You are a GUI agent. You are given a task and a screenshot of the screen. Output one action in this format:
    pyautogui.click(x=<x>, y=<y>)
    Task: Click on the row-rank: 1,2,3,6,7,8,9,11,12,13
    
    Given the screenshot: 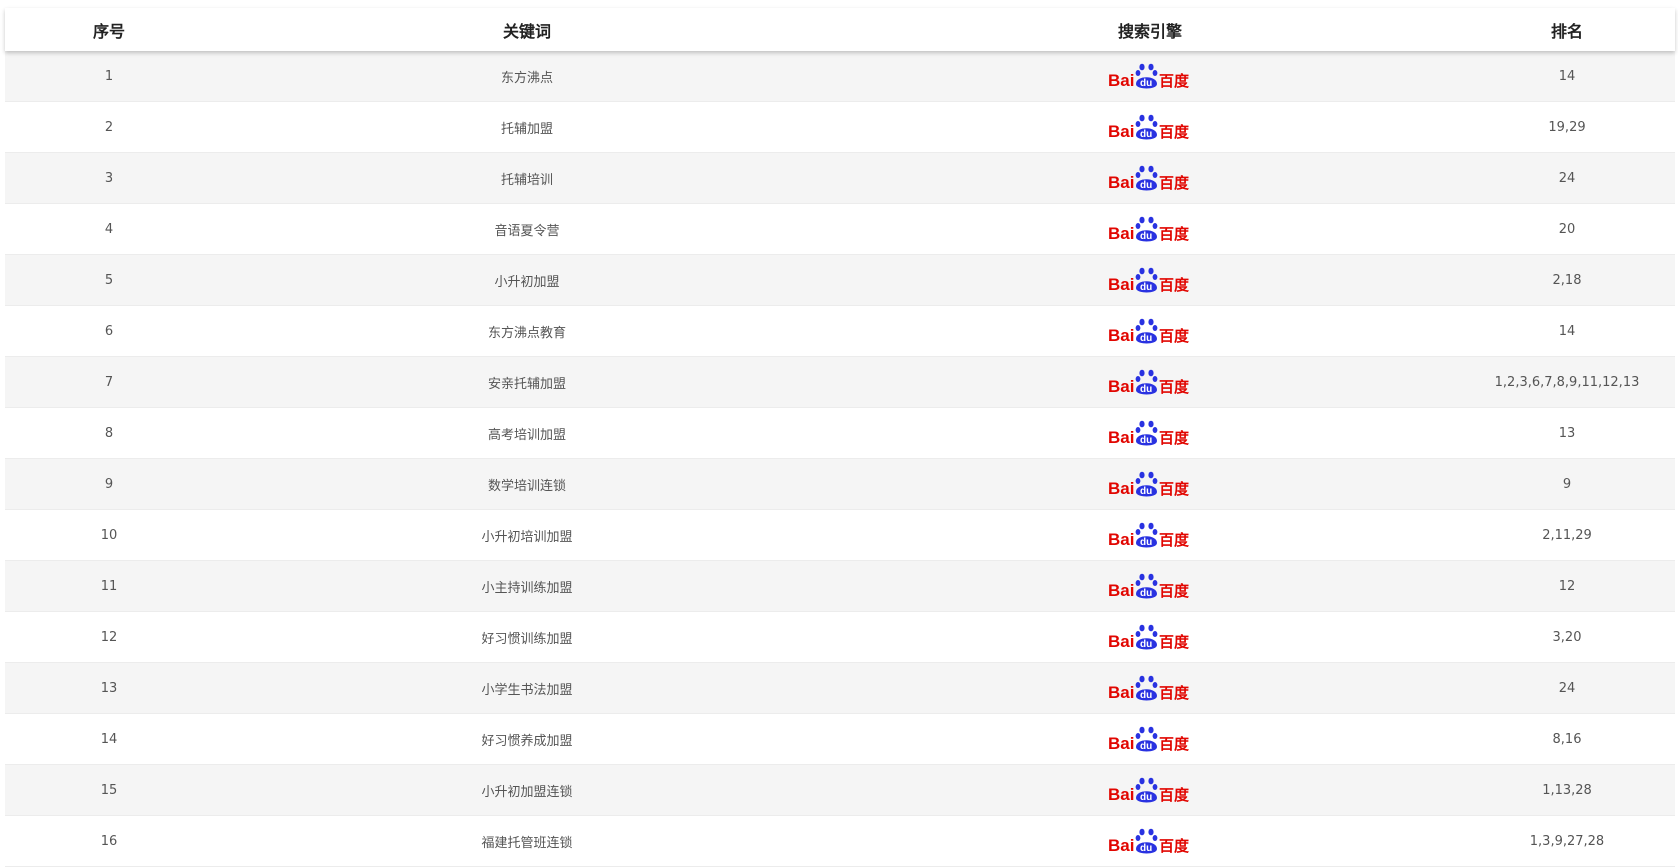 What is the action you would take?
    pyautogui.click(x=1567, y=382)
    